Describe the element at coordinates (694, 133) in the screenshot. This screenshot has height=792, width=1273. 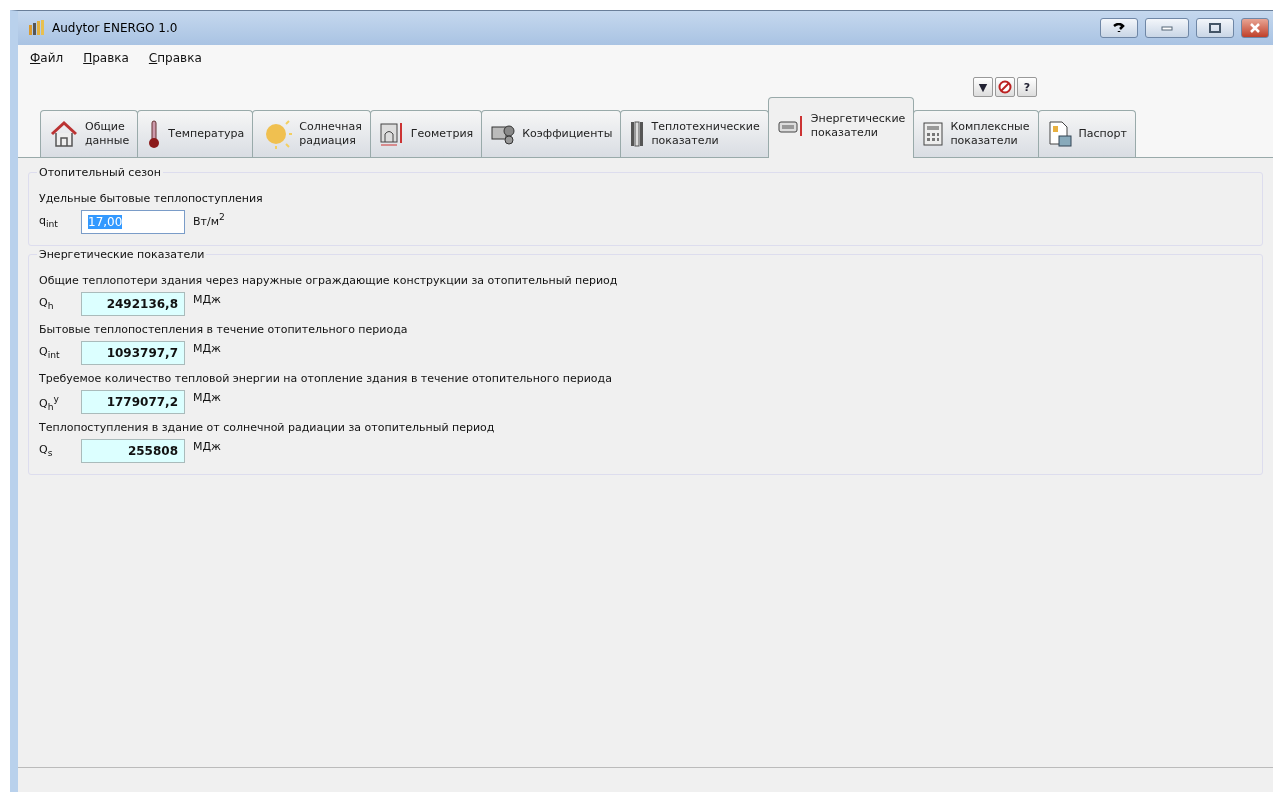
I see `tab: Теплотехнические показатели` at that location.